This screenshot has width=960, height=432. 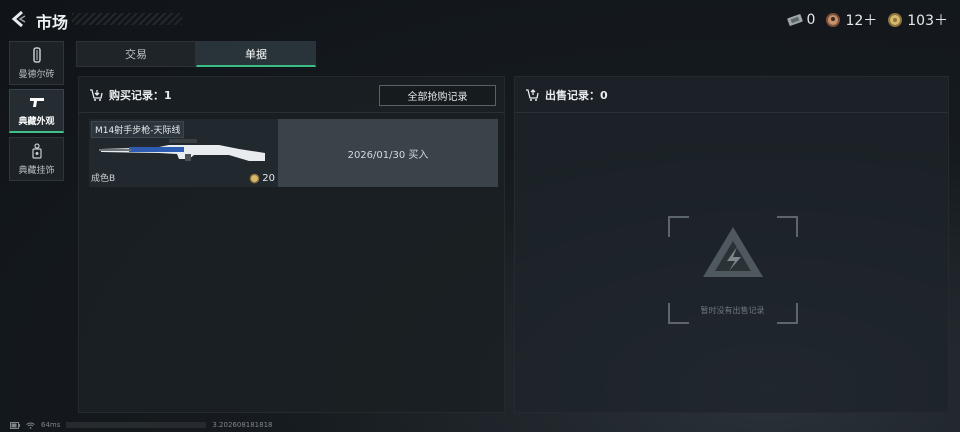 I want to click on status-redacted, so click(x=136, y=425).